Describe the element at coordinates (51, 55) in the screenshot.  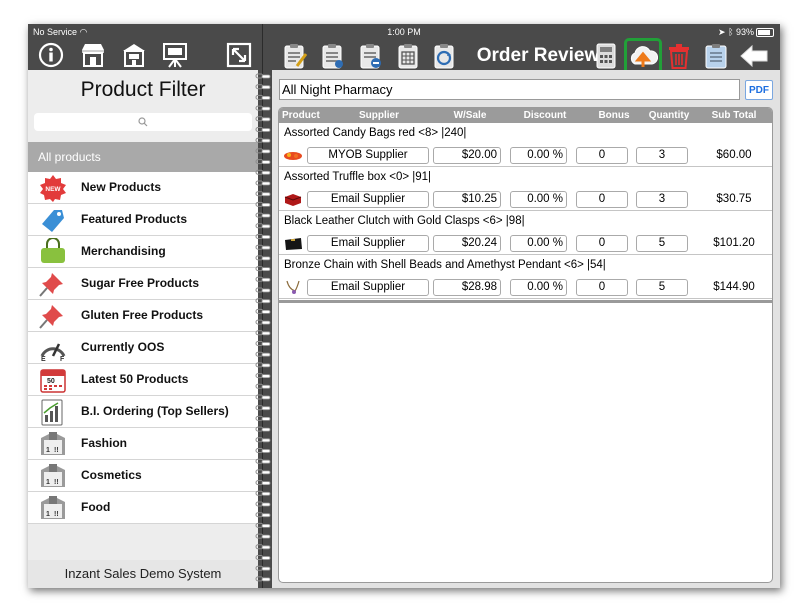
I see `info-icon` at that location.